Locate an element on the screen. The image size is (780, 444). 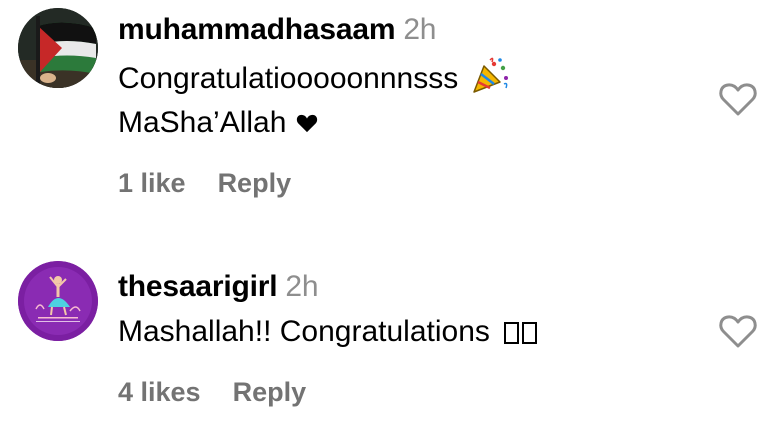
party-popper-icon is located at coordinates (491, 75).